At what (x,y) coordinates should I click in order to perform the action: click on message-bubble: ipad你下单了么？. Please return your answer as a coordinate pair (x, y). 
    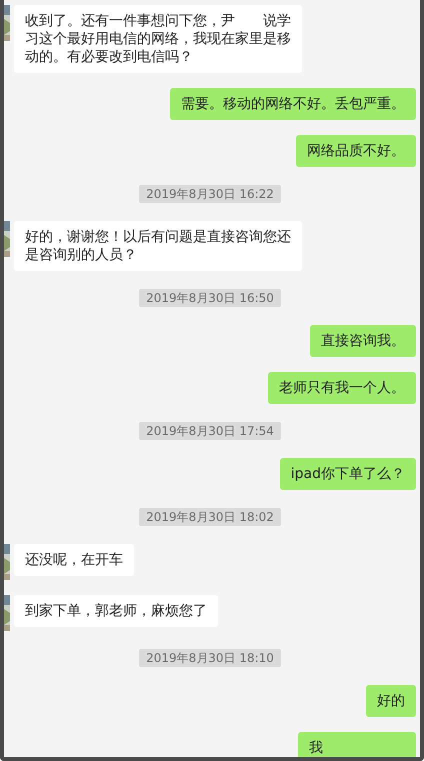
    Looking at the image, I should click on (348, 474).